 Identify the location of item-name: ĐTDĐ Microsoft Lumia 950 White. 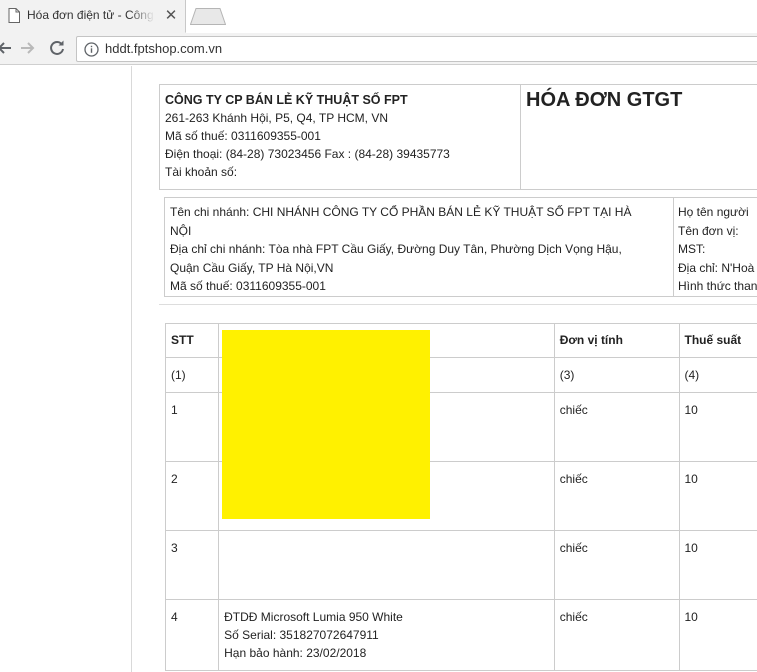
(313, 617).